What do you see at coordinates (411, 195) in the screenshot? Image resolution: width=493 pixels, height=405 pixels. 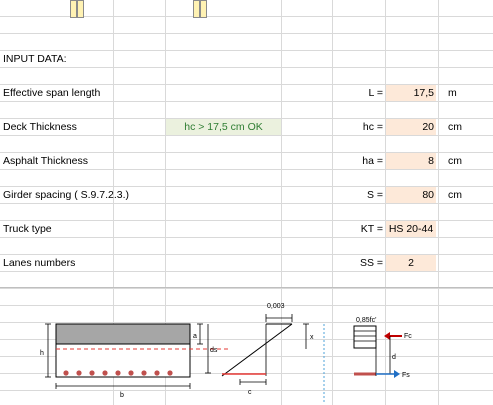 I see `girder-value-cell: 80` at bounding box center [411, 195].